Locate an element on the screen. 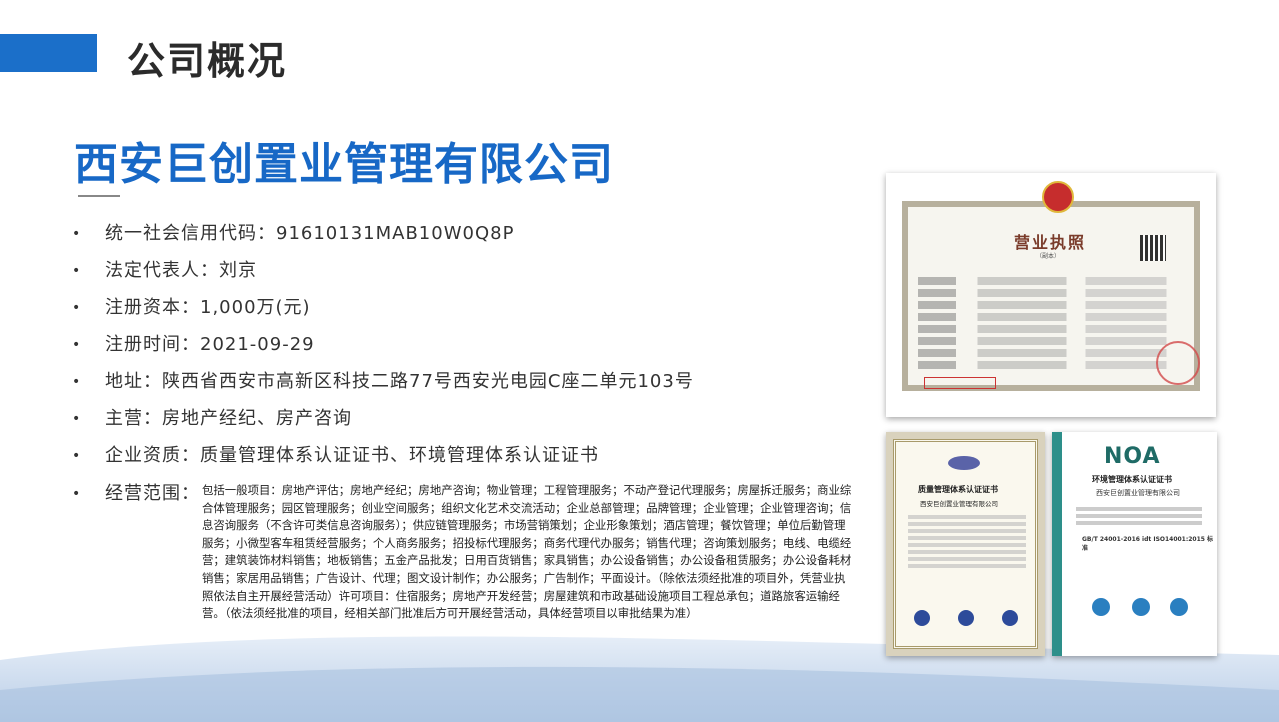 This screenshot has width=1279, height=722. info-item-text: 地址：陕西省西安市高新区科技二路77号西安光电园C座二单元103号 is located at coordinates (399, 381).